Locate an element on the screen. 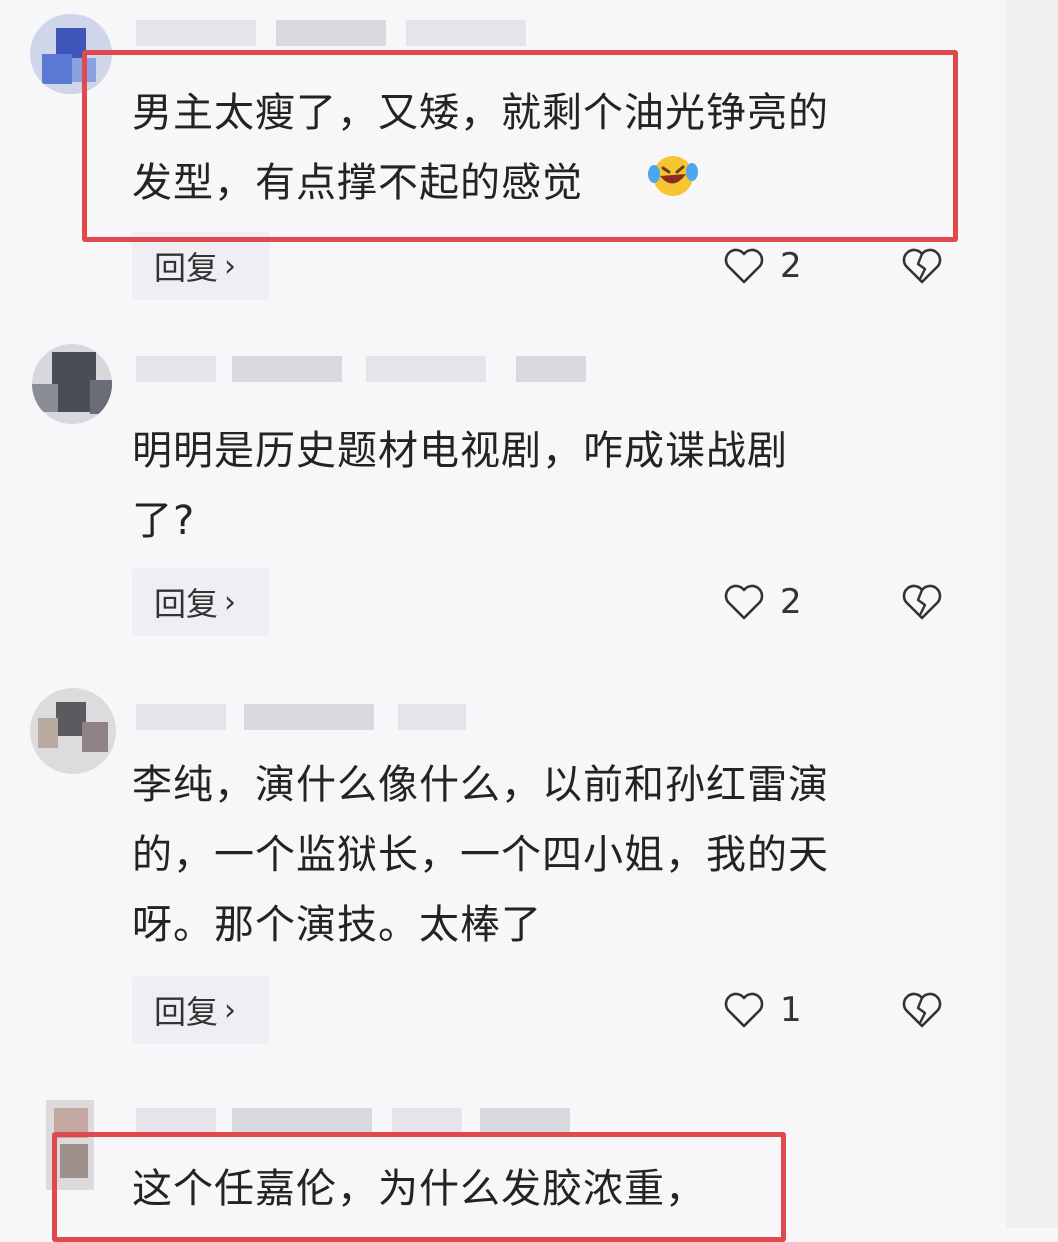  side-margin is located at coordinates (1032, 614).